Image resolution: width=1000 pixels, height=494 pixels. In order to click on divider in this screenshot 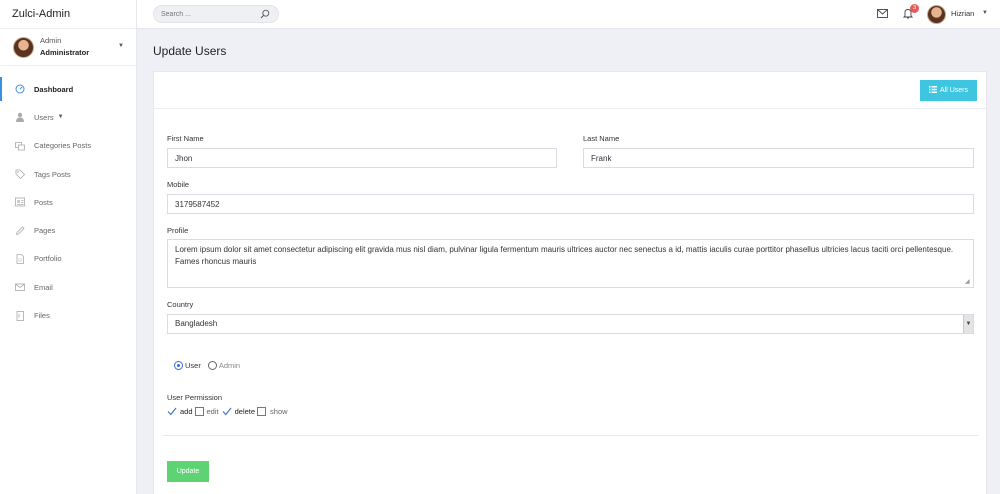, I will do `click(570, 435)`.